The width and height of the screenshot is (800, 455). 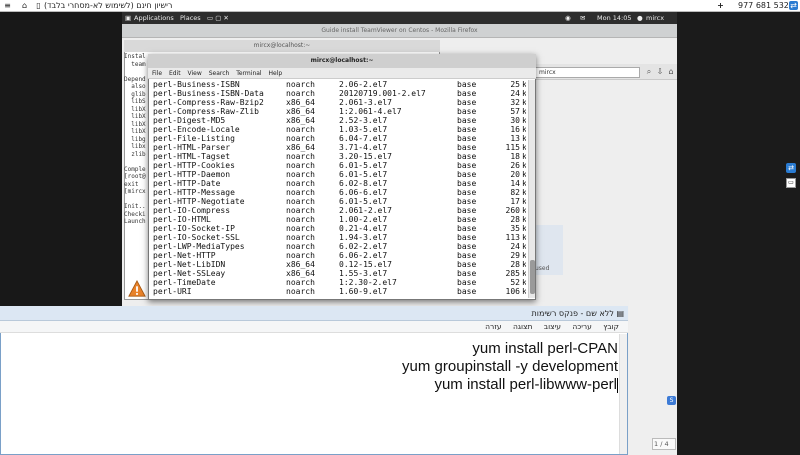 I want to click on teamviewer-icon: ⇄, so click(x=793, y=5).